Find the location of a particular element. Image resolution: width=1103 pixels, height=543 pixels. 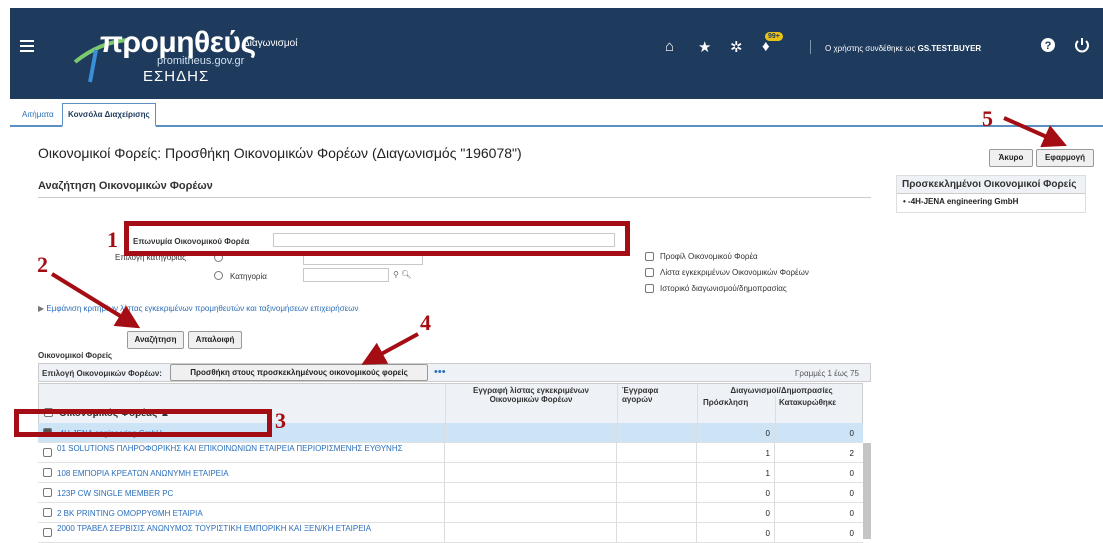

rows-info: Γραμμές 1 έως 75 is located at coordinates (827, 373).